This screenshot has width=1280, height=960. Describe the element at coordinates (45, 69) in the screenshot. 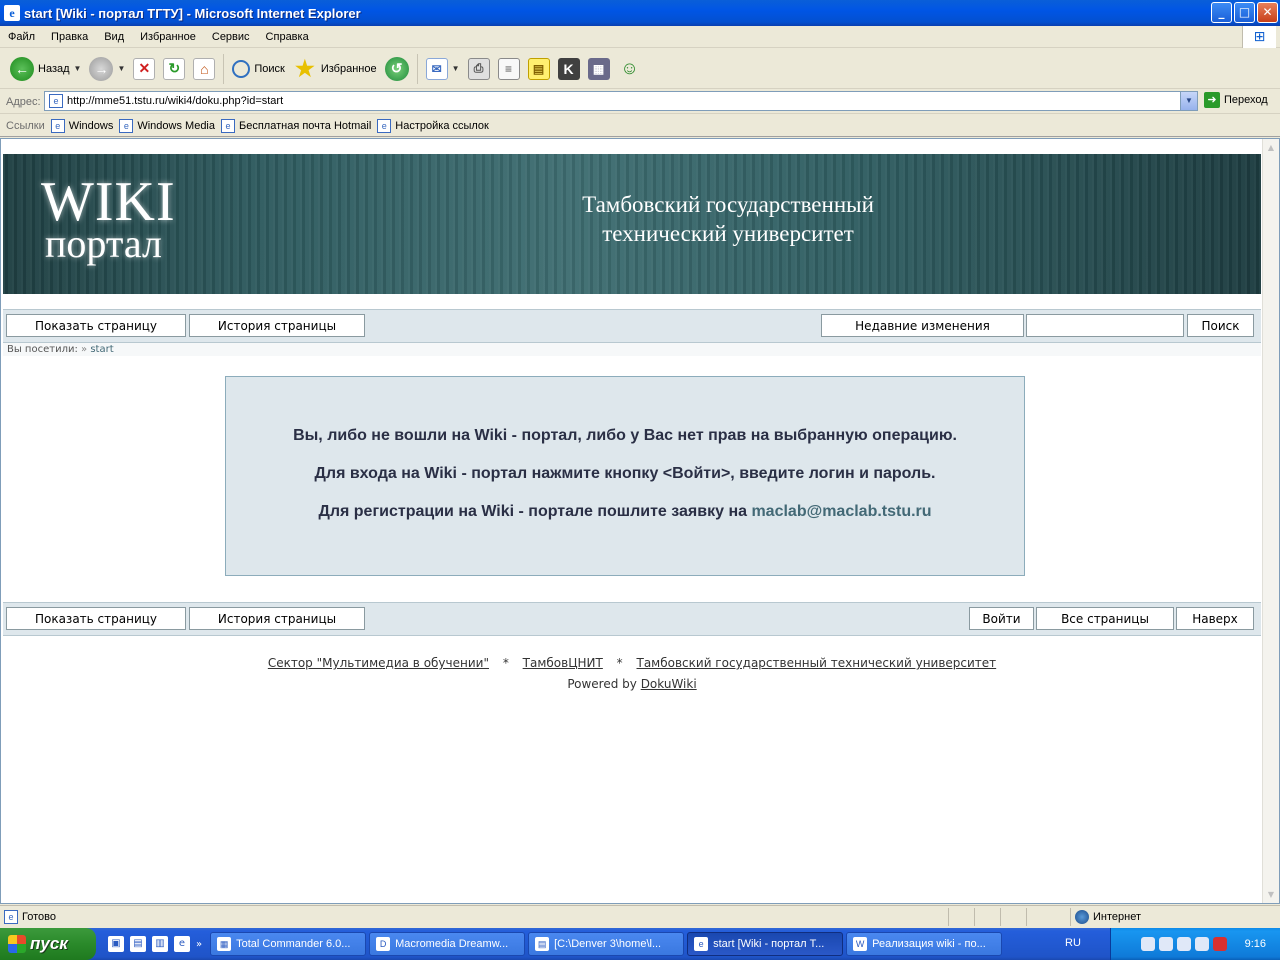

I see `back-button: ← Назад ▼` at that location.